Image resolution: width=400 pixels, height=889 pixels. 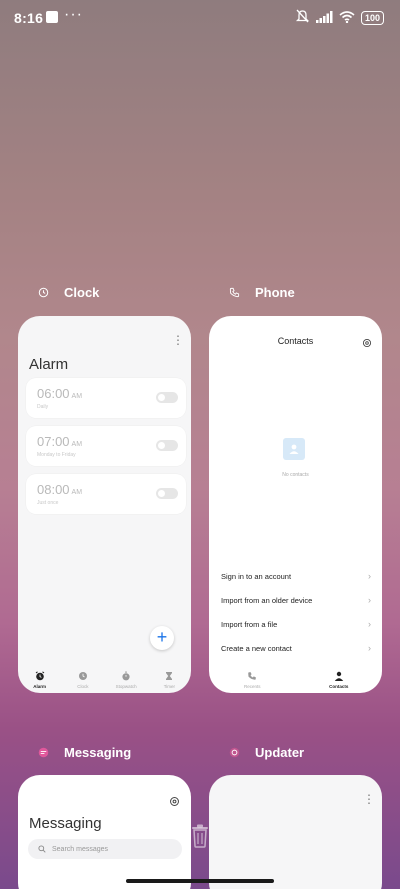 What do you see at coordinates (126, 676) in the screenshot?
I see `stopwatch-icon` at bounding box center [126, 676].